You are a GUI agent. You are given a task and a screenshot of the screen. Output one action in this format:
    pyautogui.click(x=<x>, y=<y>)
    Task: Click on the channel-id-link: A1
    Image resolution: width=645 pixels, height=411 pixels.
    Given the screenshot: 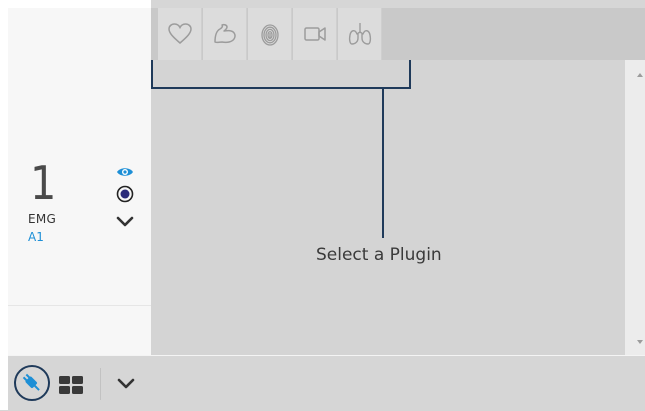 What is the action you would take?
    pyautogui.click(x=36, y=237)
    